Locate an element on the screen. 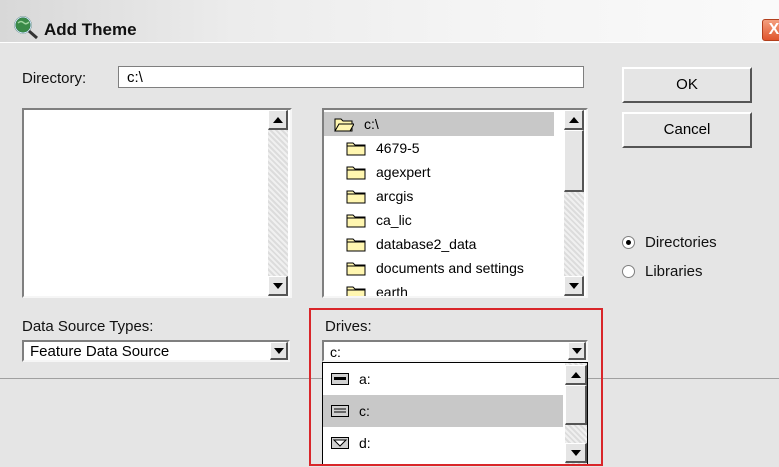 The height and width of the screenshot is (467, 779). folder-item: documents and settings is located at coordinates (455, 268).